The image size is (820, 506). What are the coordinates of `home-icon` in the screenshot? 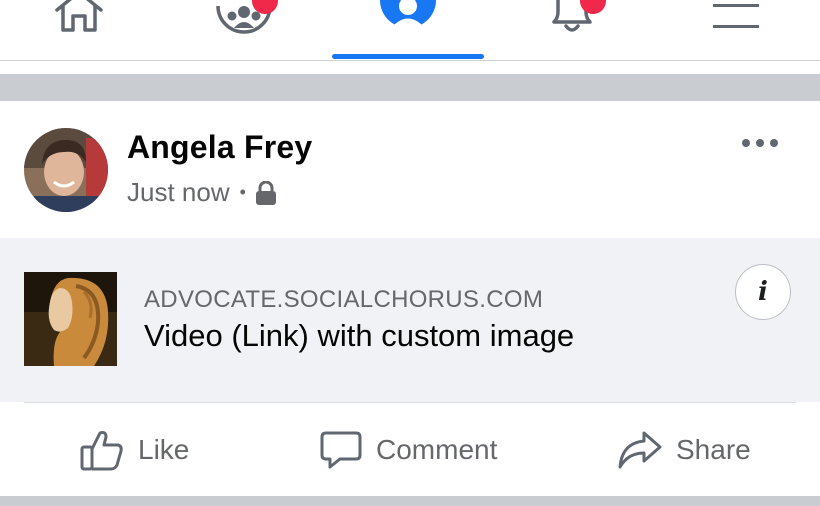 It's located at (79, 16).